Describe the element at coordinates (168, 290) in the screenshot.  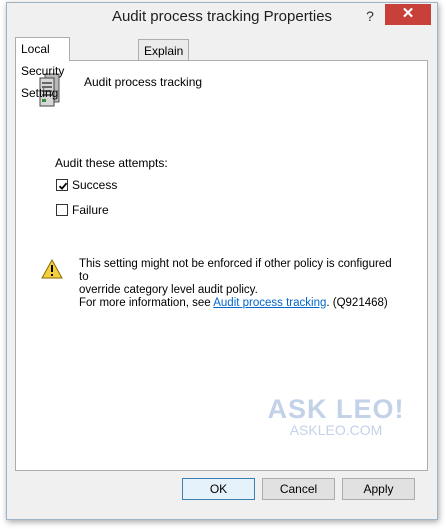
I see `warning-line-2: override category level audit policy.` at that location.